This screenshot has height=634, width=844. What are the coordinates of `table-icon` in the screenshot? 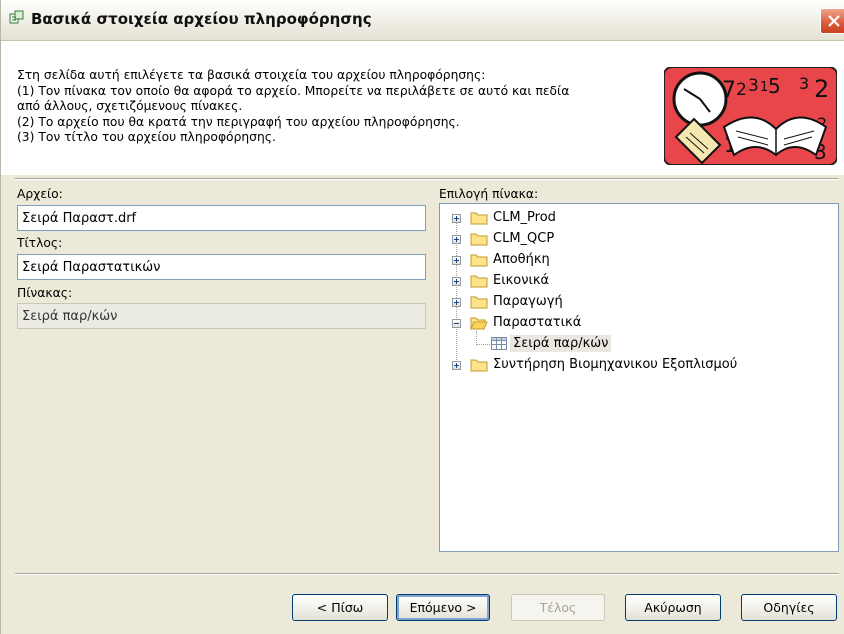 It's located at (499, 343).